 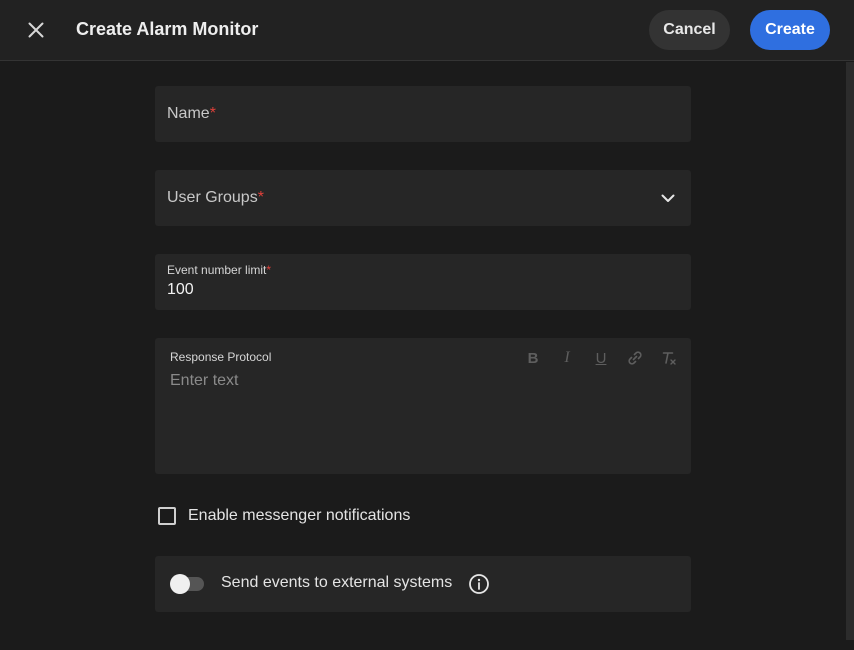 I want to click on external-systems-label: Send events to external systems, so click(x=337, y=582).